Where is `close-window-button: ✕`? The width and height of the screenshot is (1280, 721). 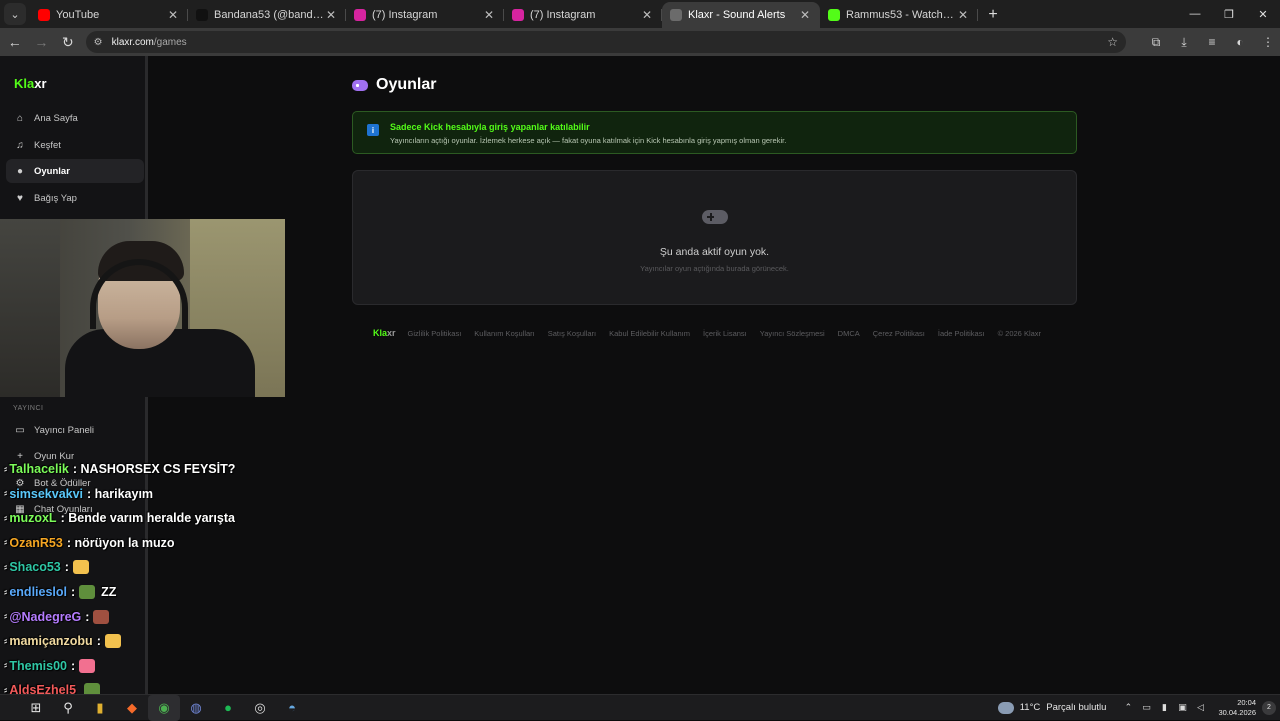 close-window-button: ✕ is located at coordinates (1263, 14).